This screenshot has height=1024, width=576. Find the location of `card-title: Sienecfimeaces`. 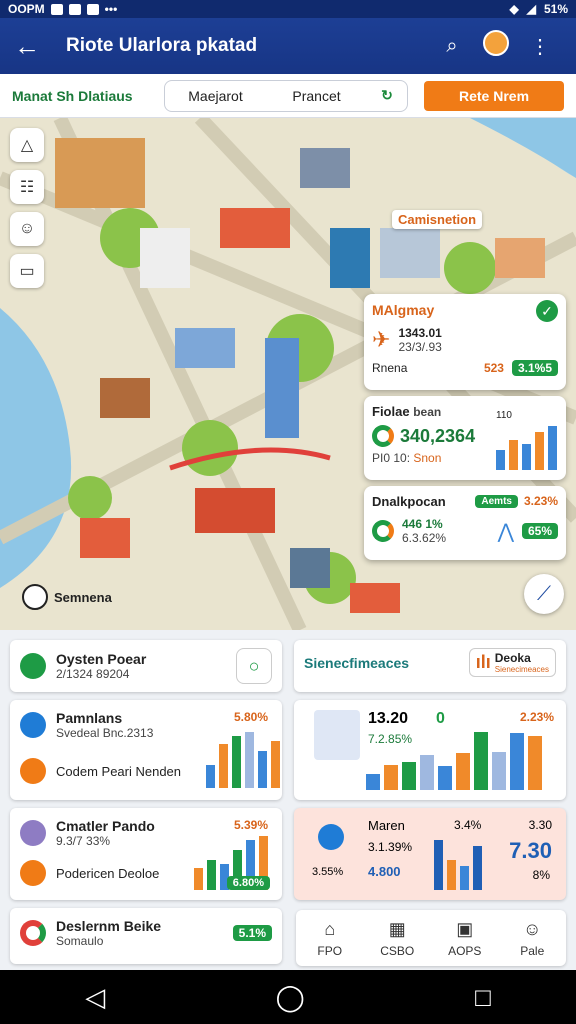

card-title: Sienecfimeaces is located at coordinates (357, 662).